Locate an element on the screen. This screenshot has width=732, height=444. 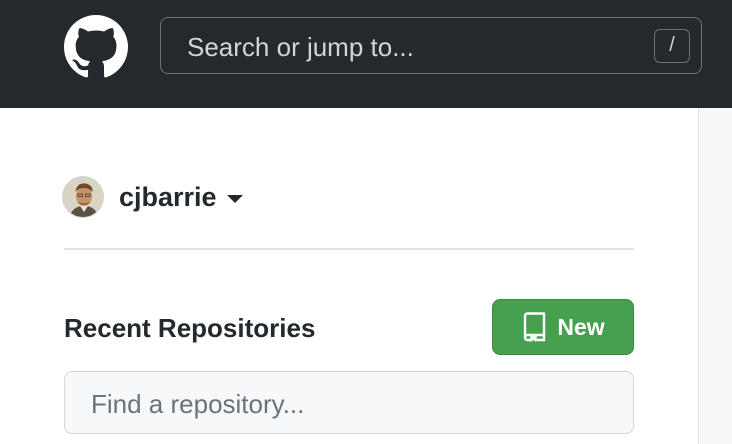
repo-book-icon is located at coordinates (535, 327).